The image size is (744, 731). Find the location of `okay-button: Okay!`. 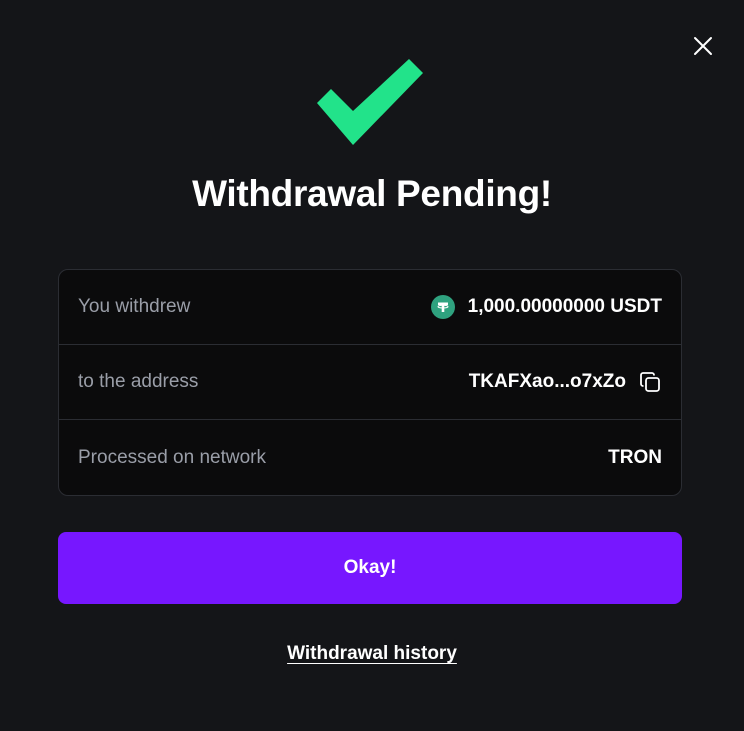

okay-button: Okay! is located at coordinates (370, 568).